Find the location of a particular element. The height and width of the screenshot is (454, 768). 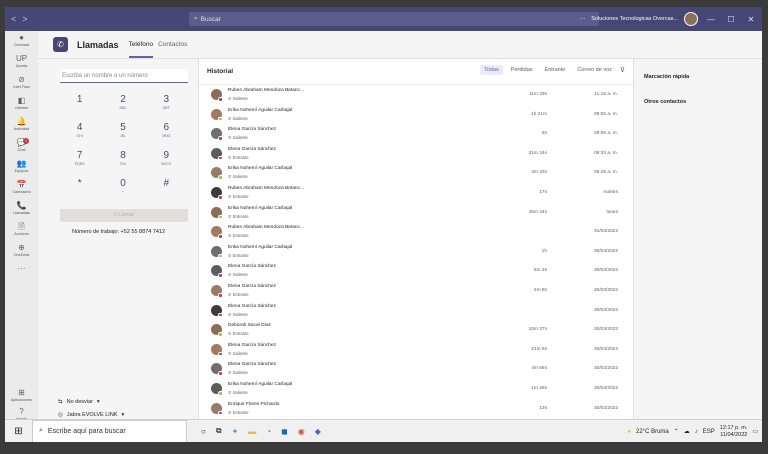

minimize-button: — is located at coordinates (711, 19).